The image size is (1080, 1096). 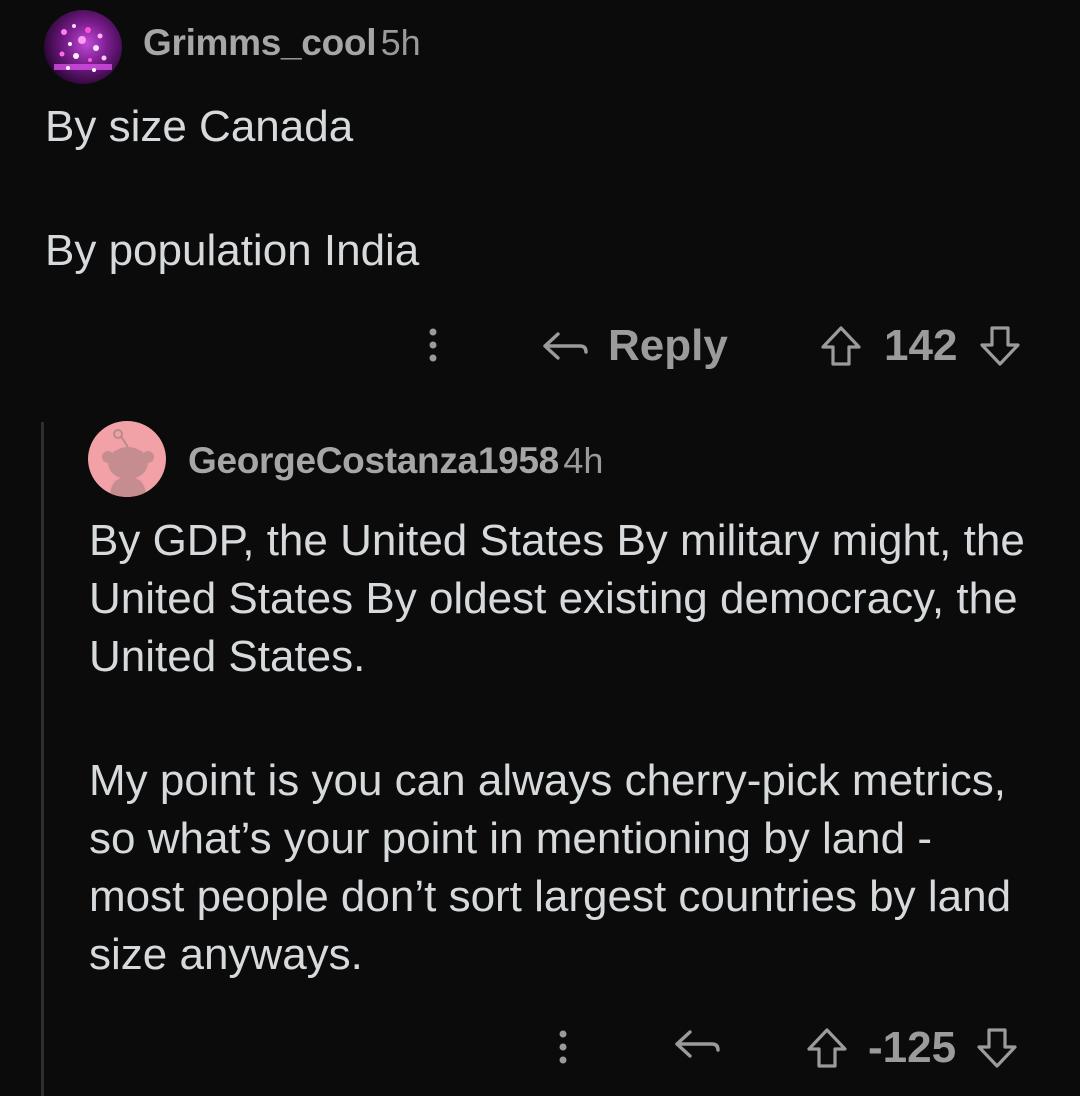 I want to click on reply-button, so click(x=697, y=1046).